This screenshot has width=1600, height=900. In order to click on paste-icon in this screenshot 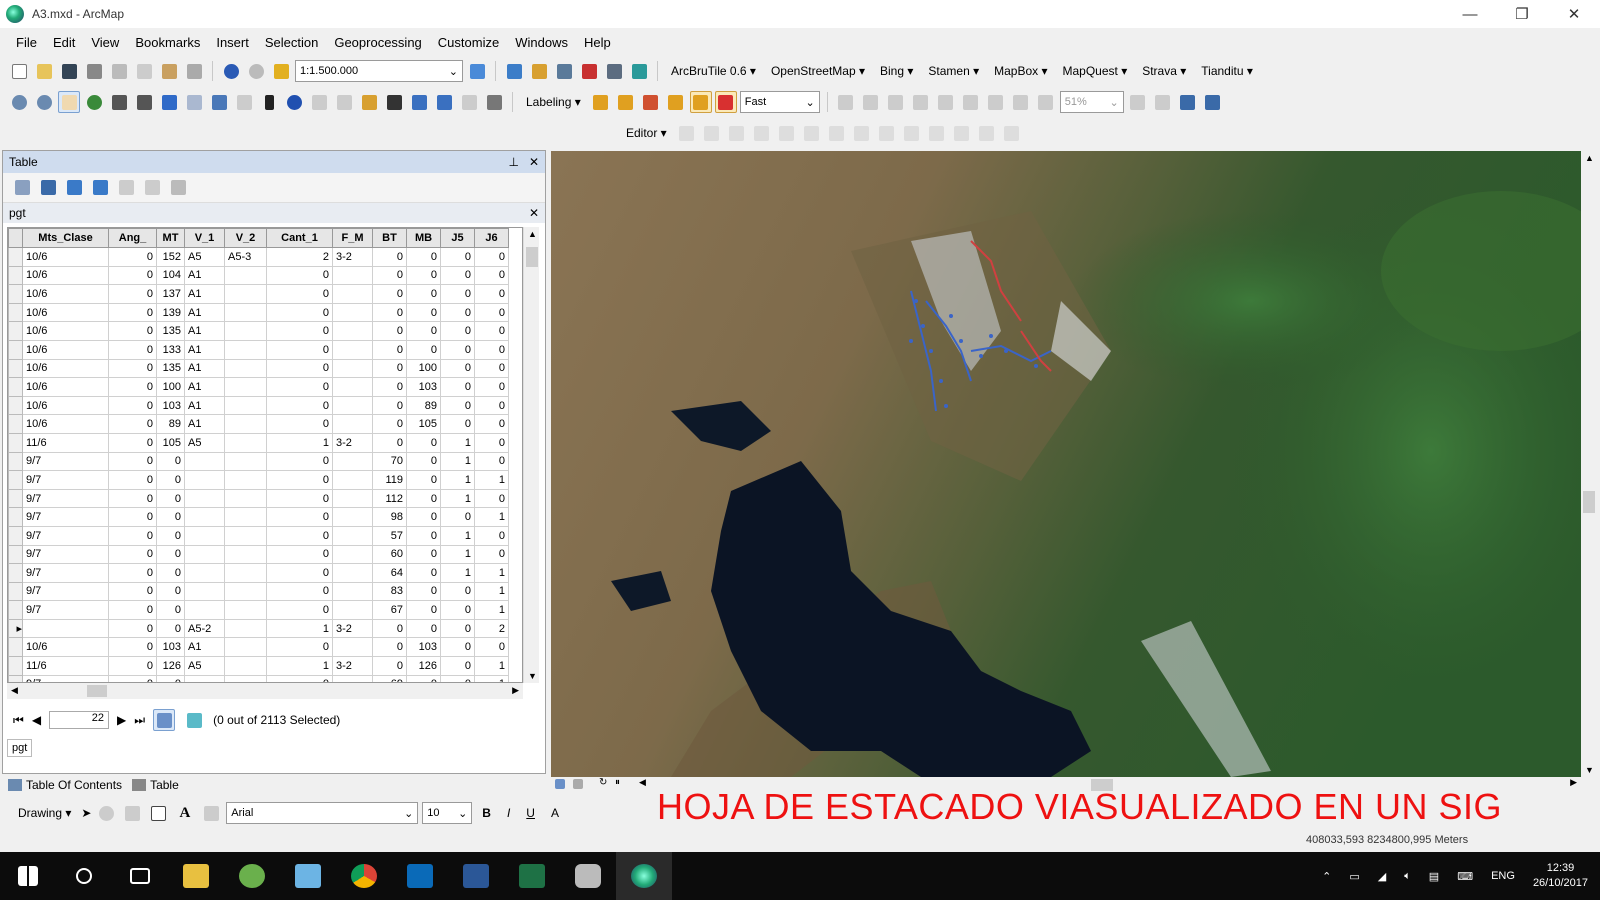, I will do `click(169, 71)`.